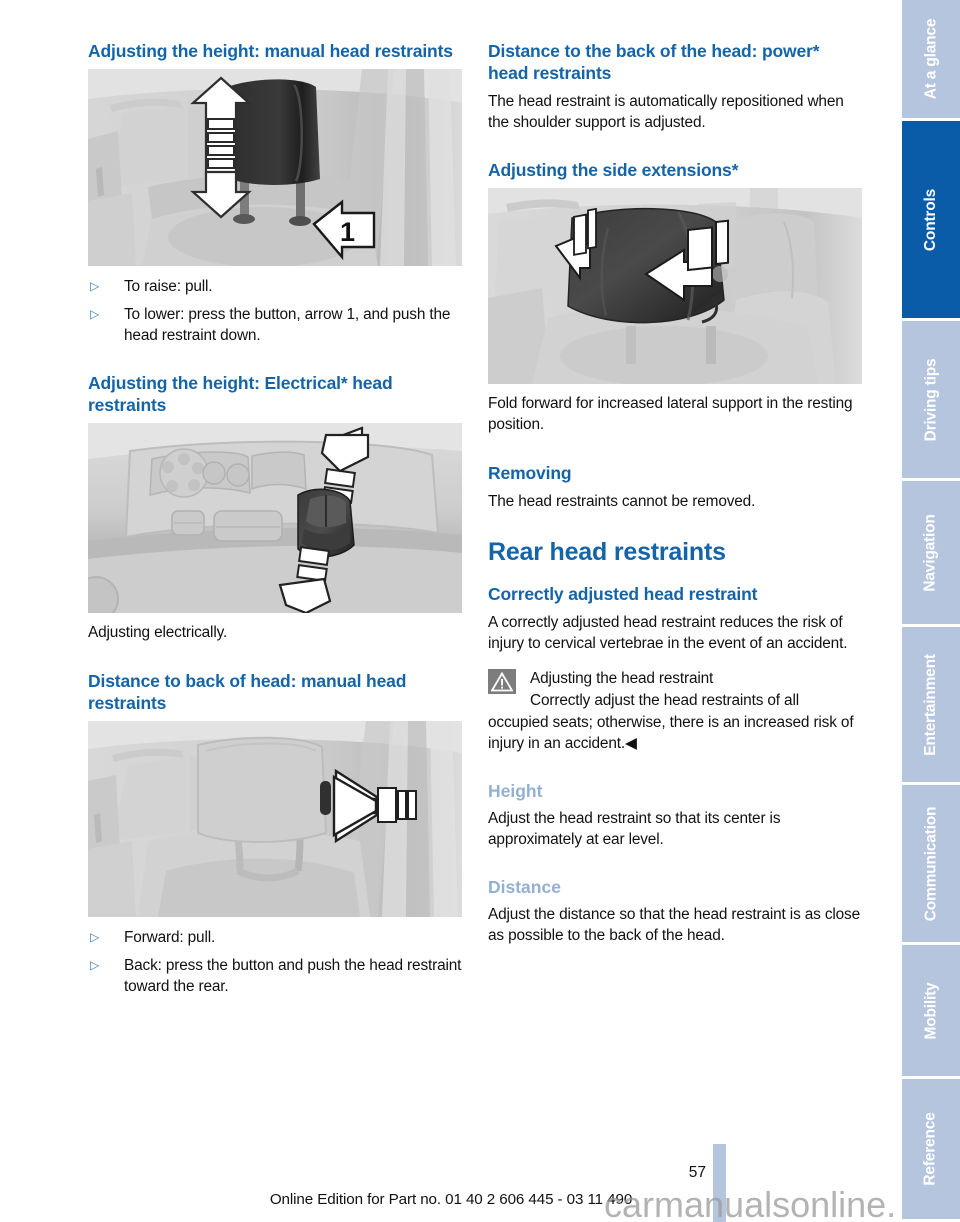  I want to click on paragraph-removing: The head restraints cannot be removed., so click(622, 501).